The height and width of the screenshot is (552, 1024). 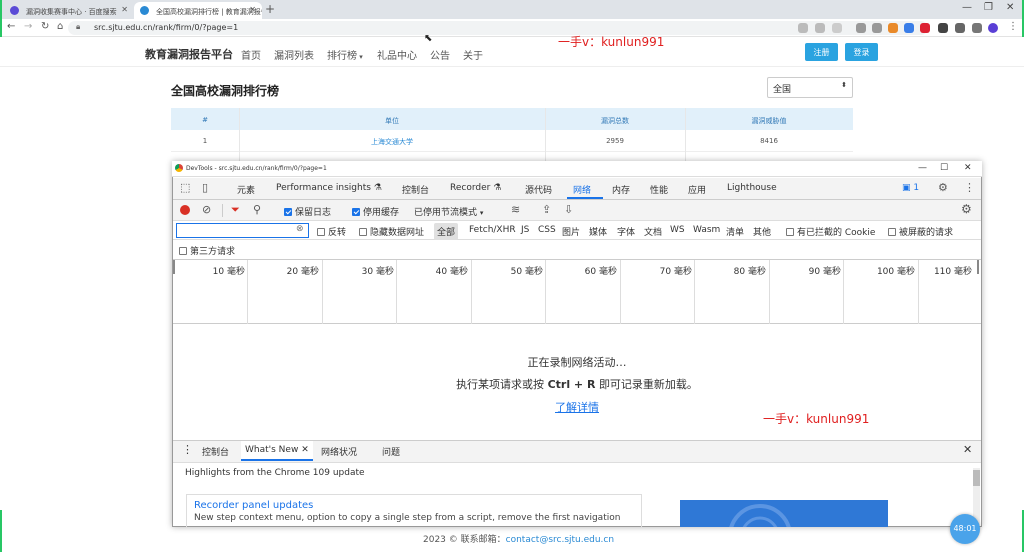 I want to click on third-party-checkbox: 第三方请求, so click(x=207, y=250).